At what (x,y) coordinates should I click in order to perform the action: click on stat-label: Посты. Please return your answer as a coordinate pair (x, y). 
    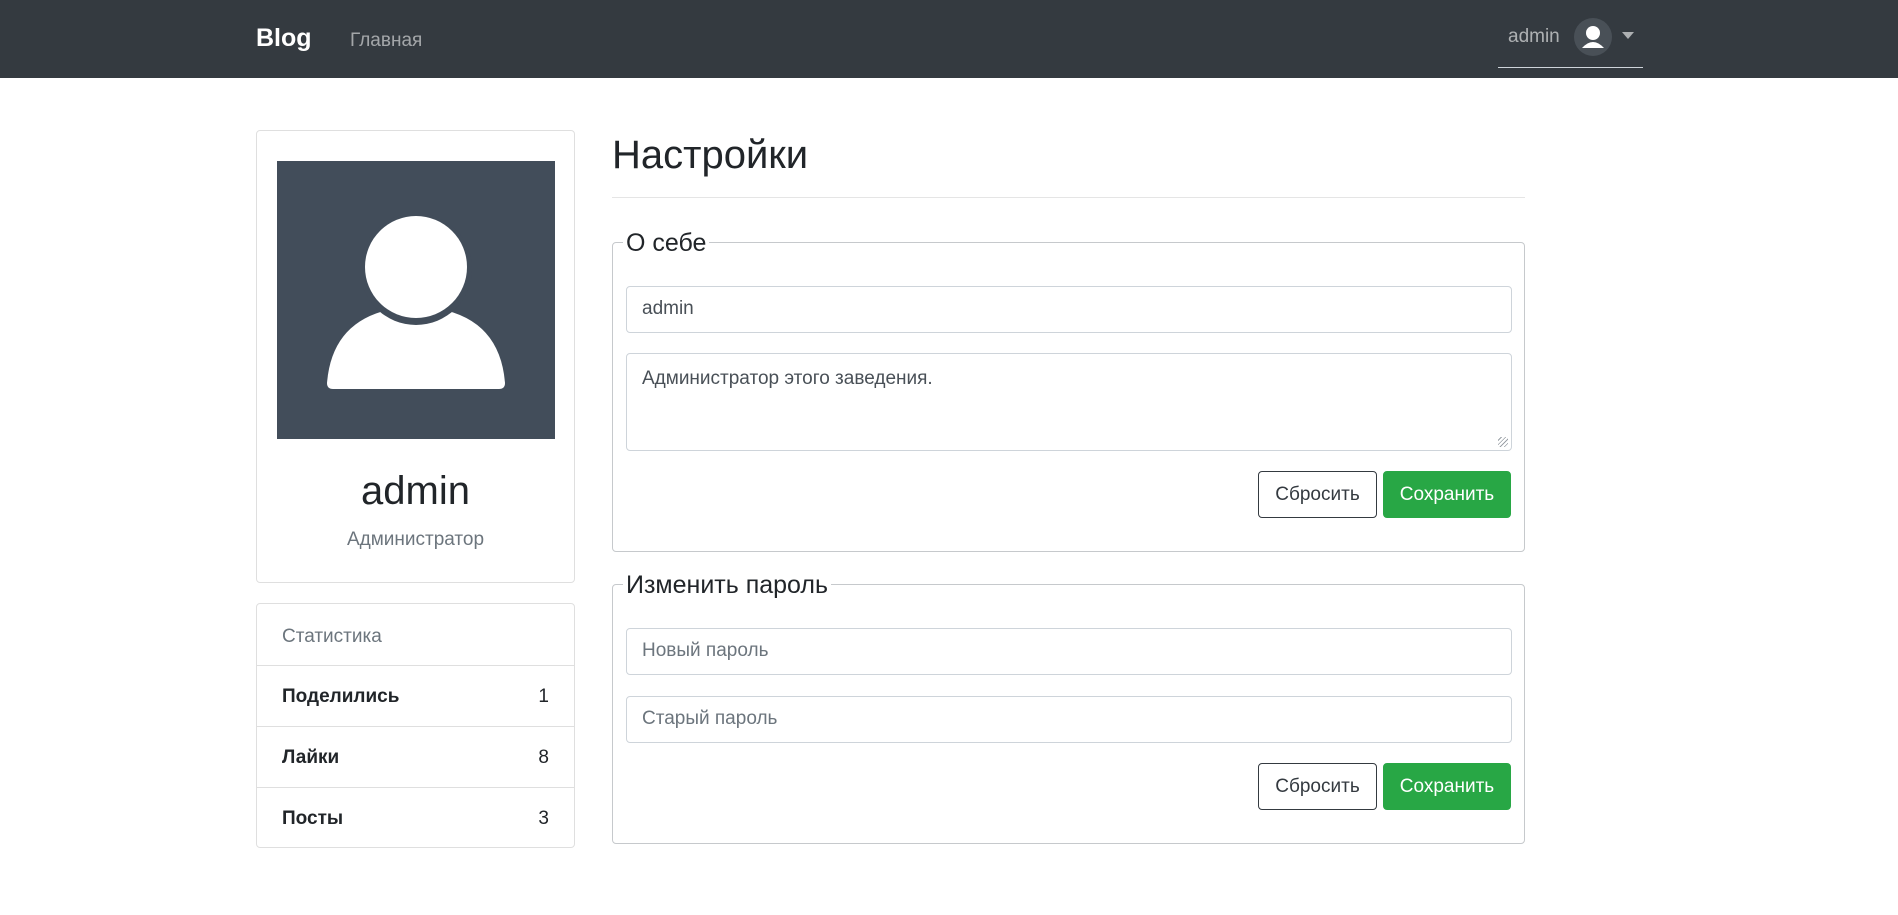
    Looking at the image, I should click on (313, 818).